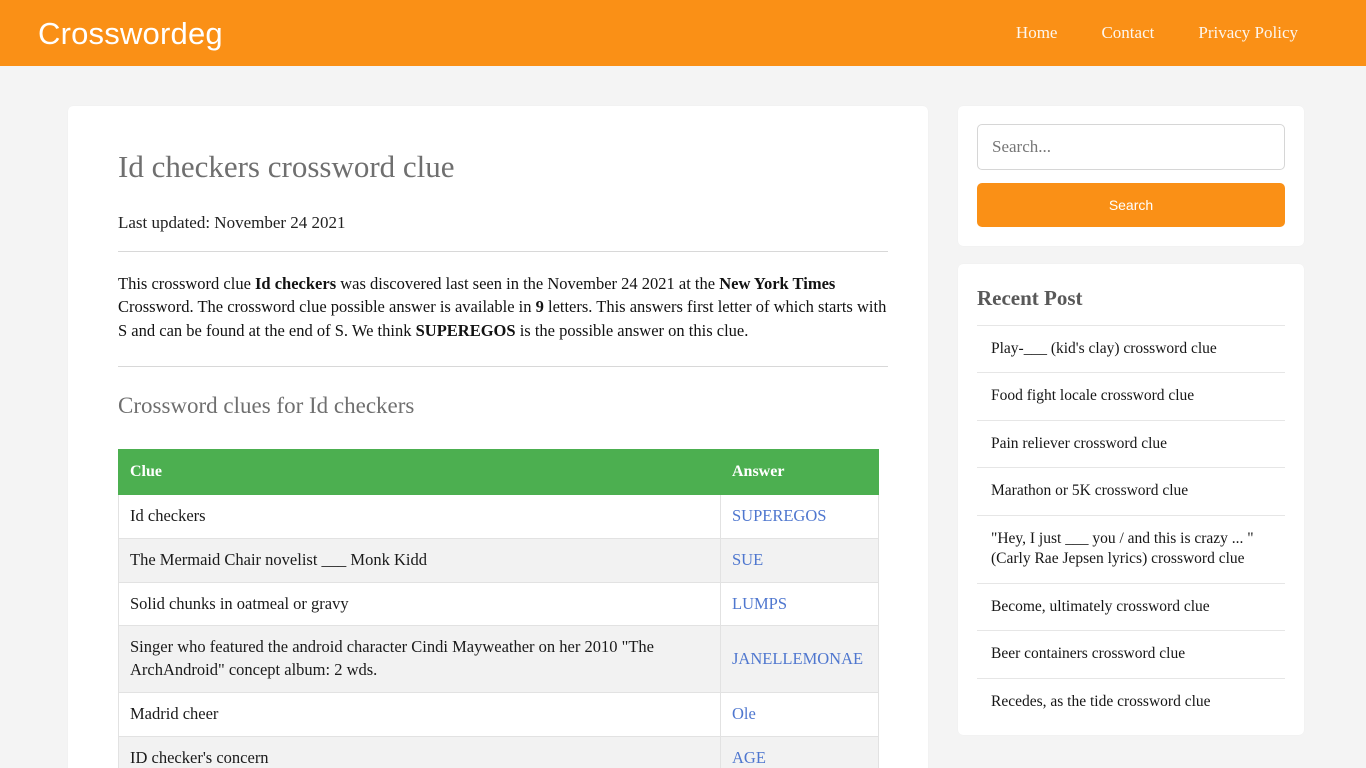 This screenshot has width=1366, height=768. What do you see at coordinates (799, 714) in the screenshot?
I see `answer-cell: Ole` at bounding box center [799, 714].